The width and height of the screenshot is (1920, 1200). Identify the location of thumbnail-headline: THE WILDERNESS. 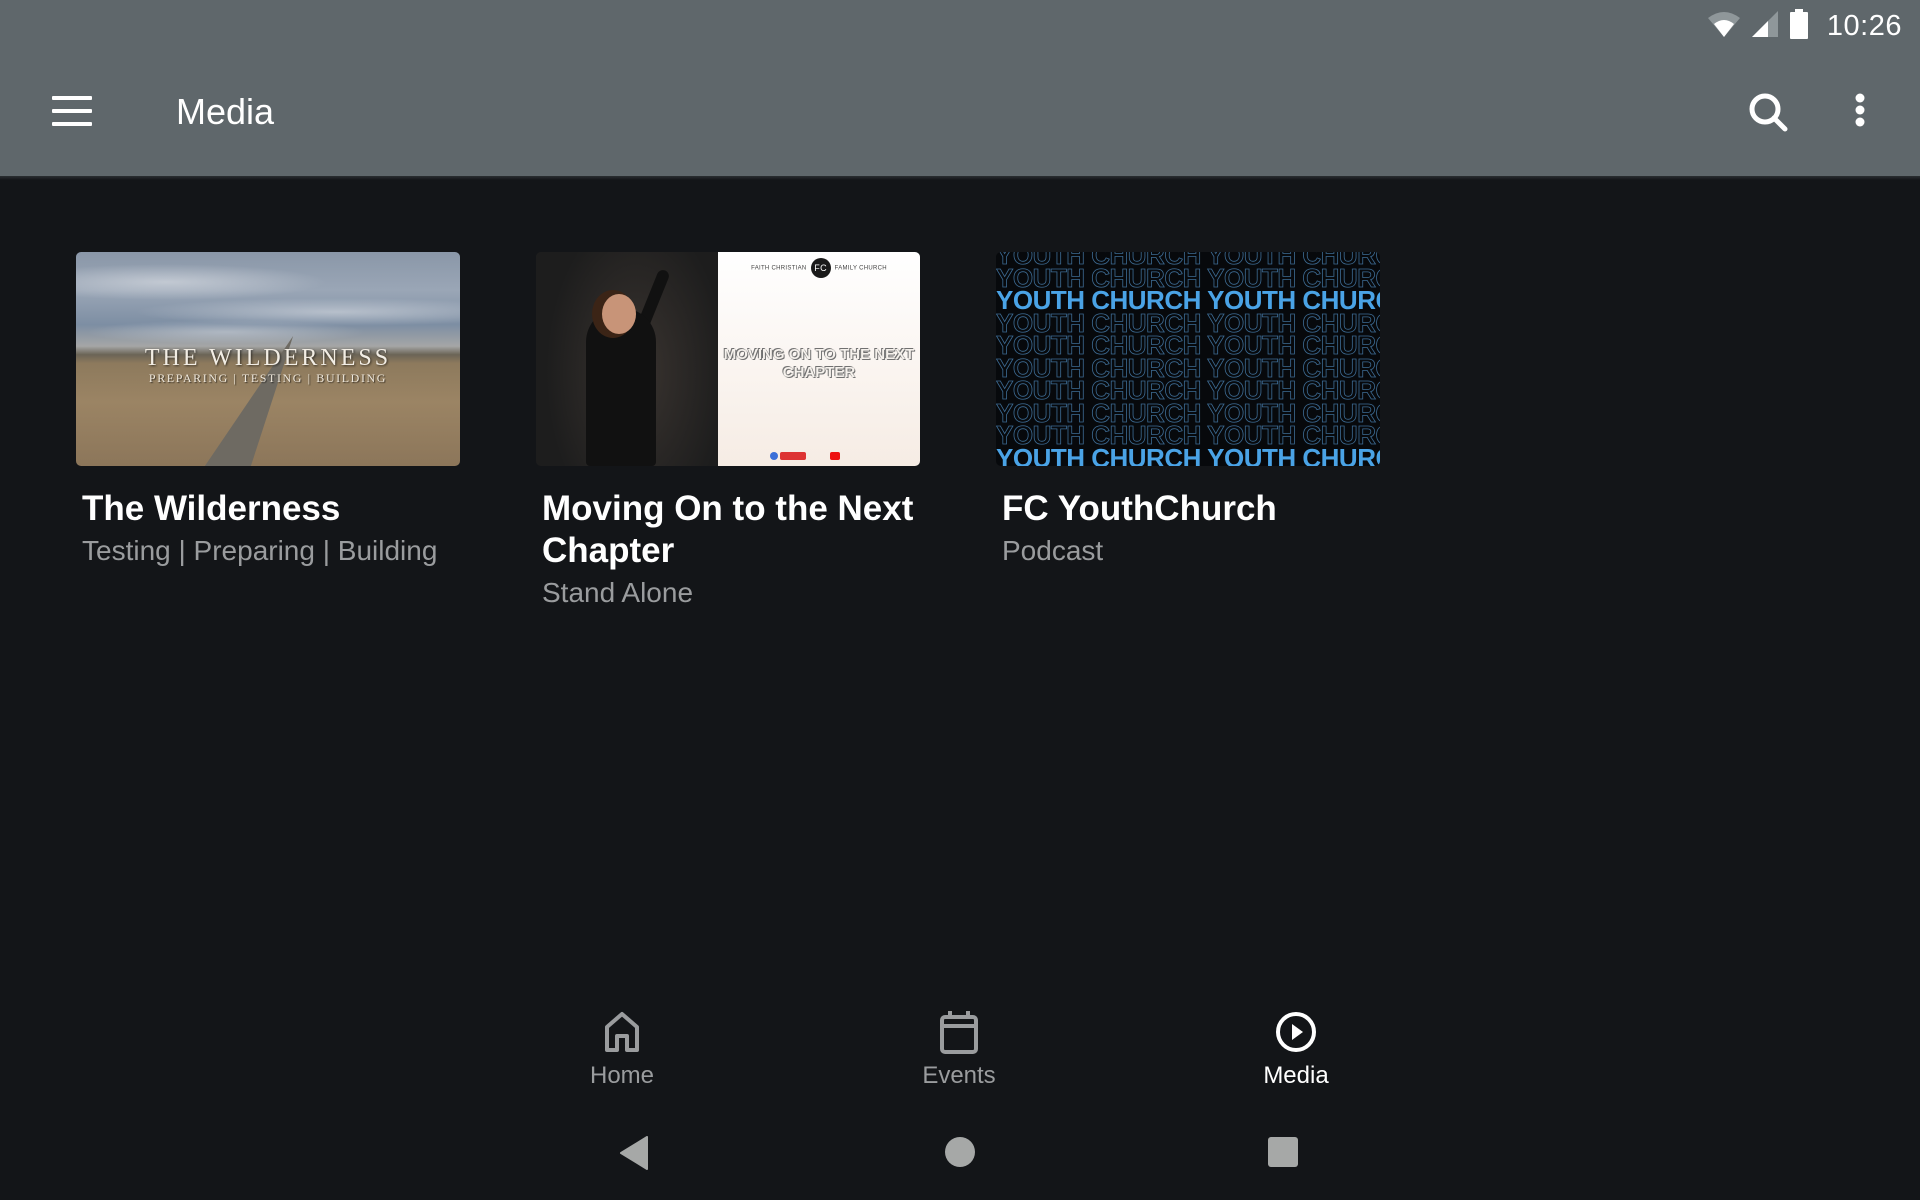
(268, 358).